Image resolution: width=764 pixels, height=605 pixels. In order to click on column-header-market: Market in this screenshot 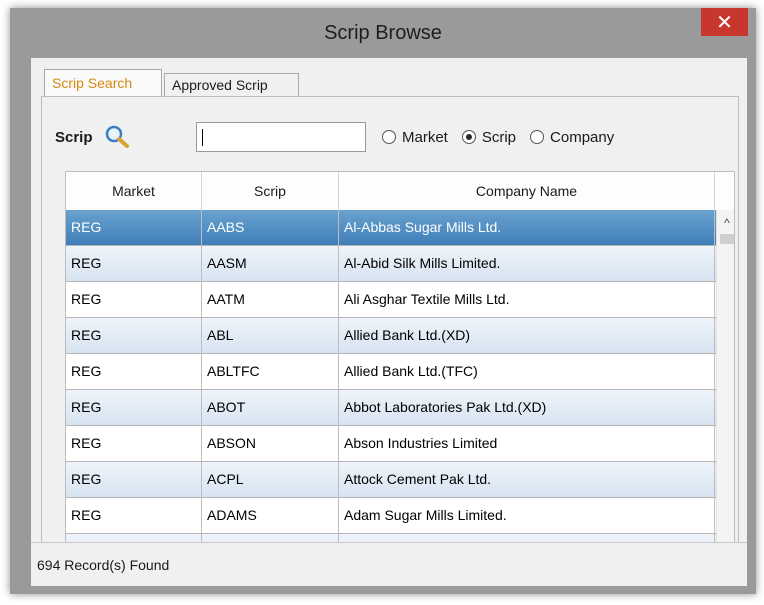, I will do `click(134, 191)`.